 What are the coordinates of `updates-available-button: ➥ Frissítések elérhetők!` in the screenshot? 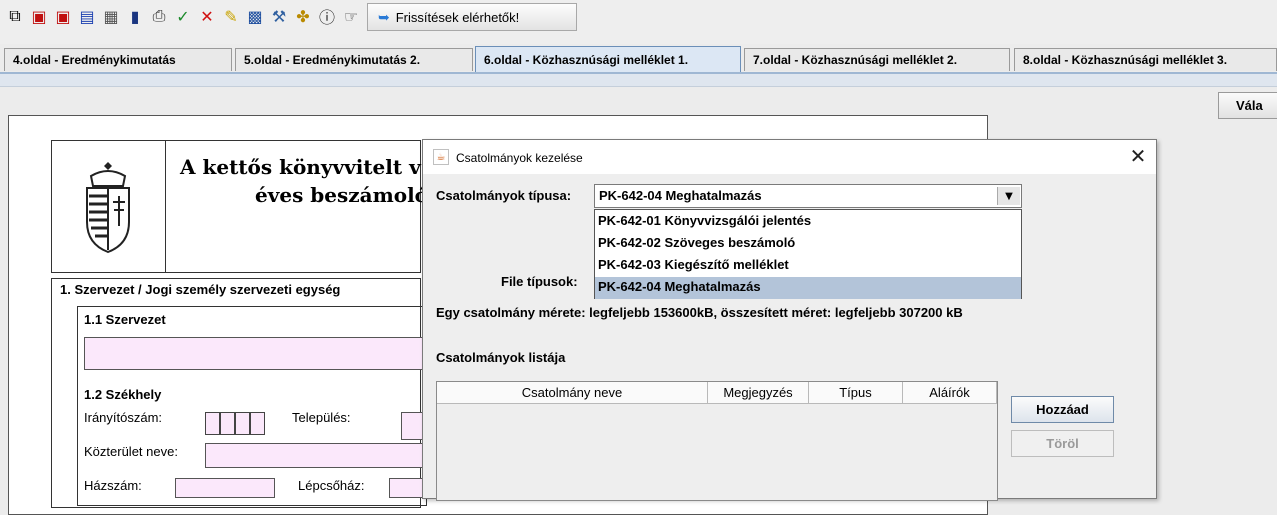 It's located at (472, 17).